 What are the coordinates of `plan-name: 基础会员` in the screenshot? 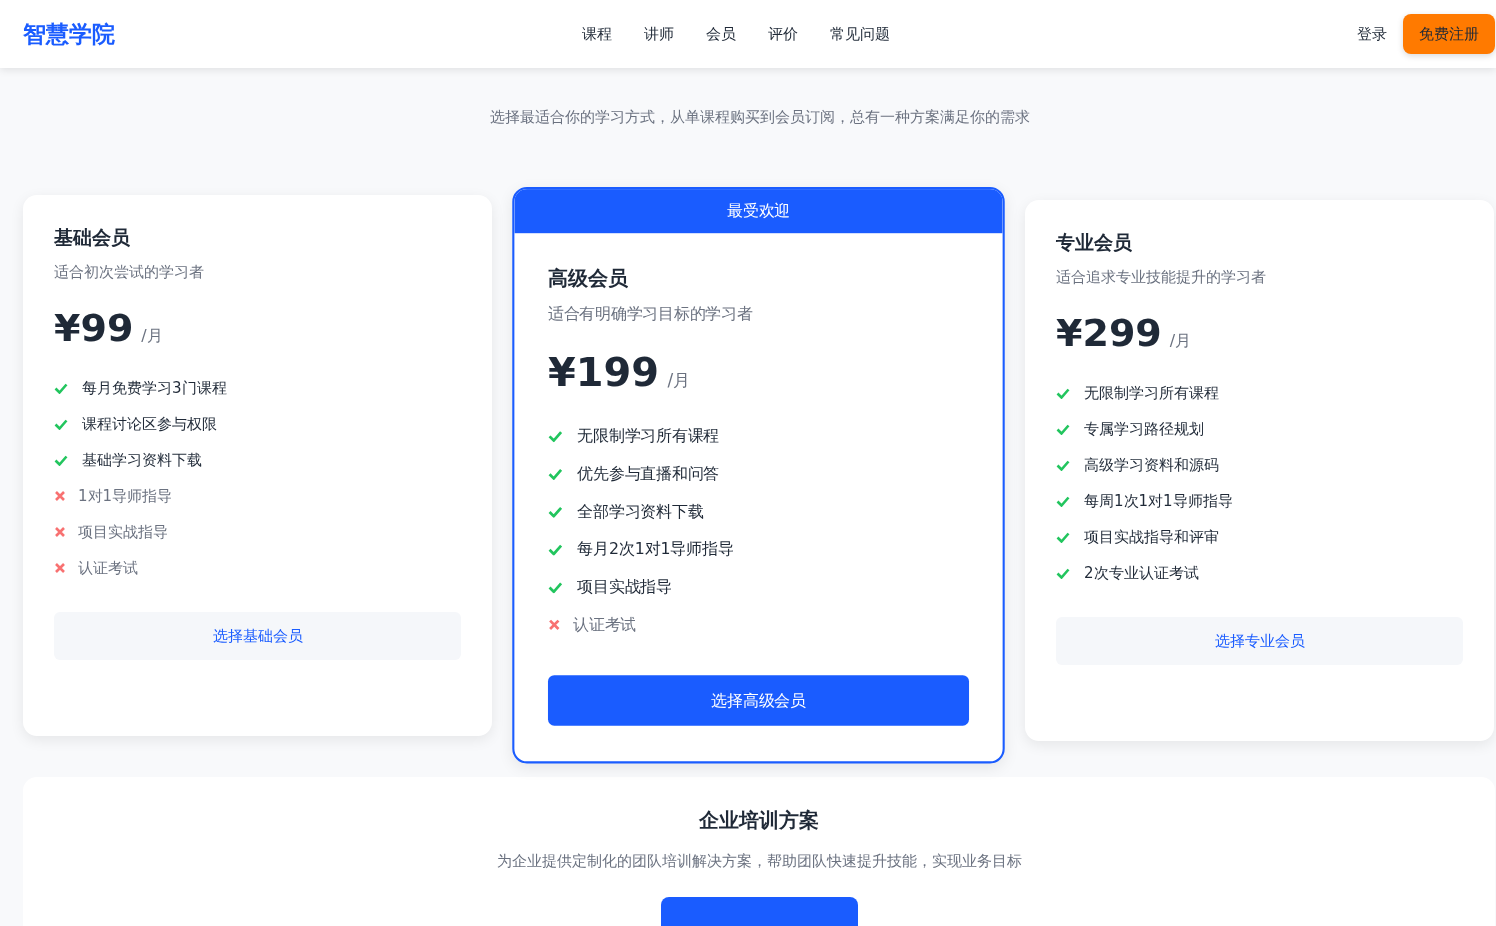 It's located at (92, 237).